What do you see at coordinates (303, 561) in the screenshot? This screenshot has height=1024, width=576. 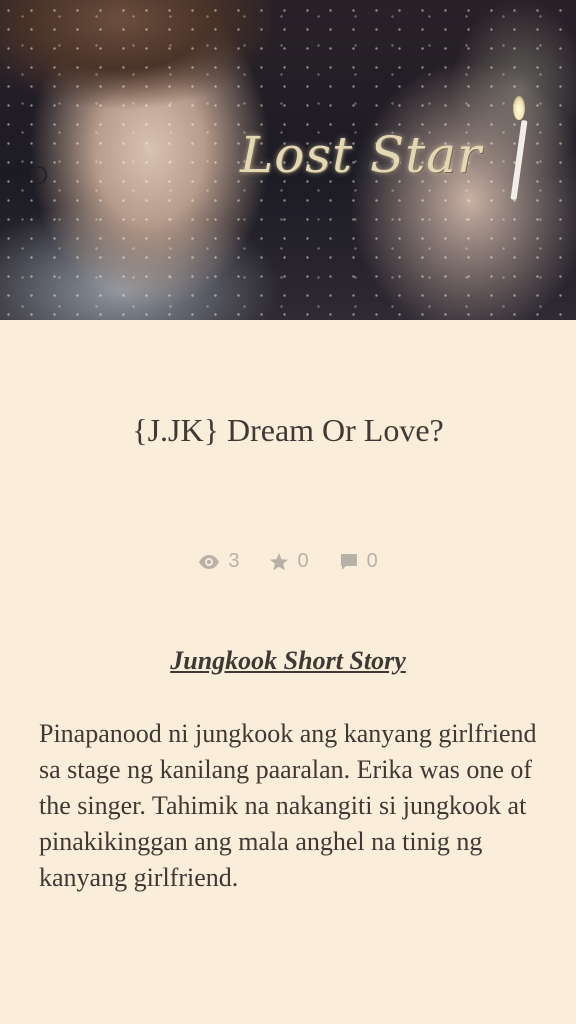 I see `votes-count: 0` at bounding box center [303, 561].